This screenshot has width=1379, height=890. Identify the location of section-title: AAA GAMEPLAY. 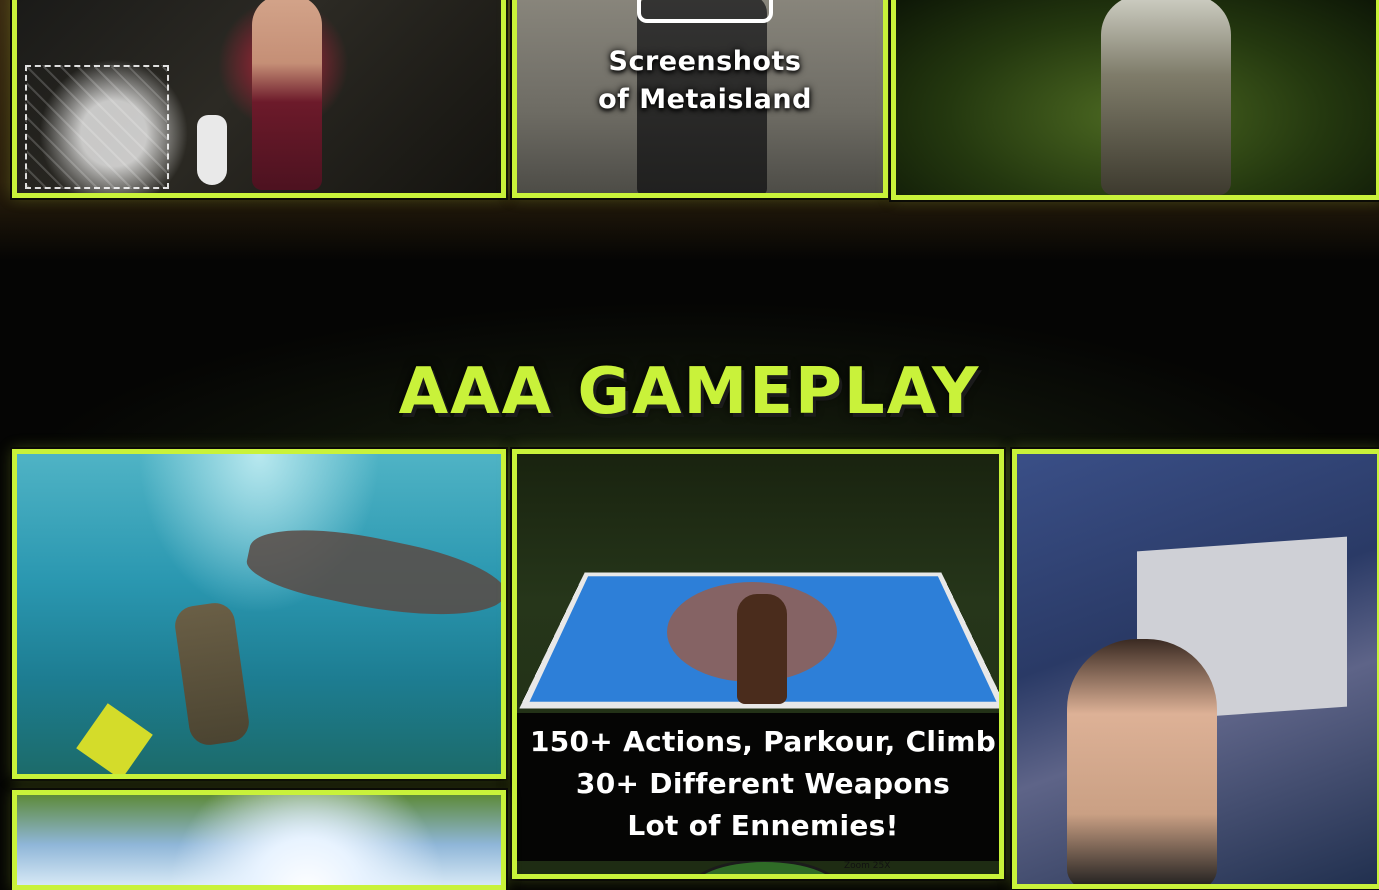
(689, 392).